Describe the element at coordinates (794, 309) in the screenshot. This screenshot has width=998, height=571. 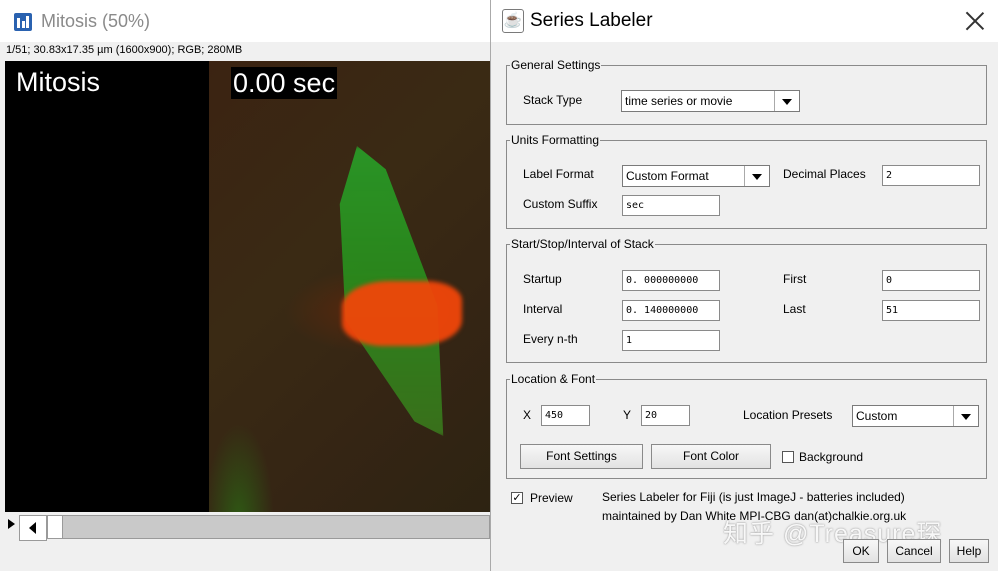
I see `last-label: Last` at that location.